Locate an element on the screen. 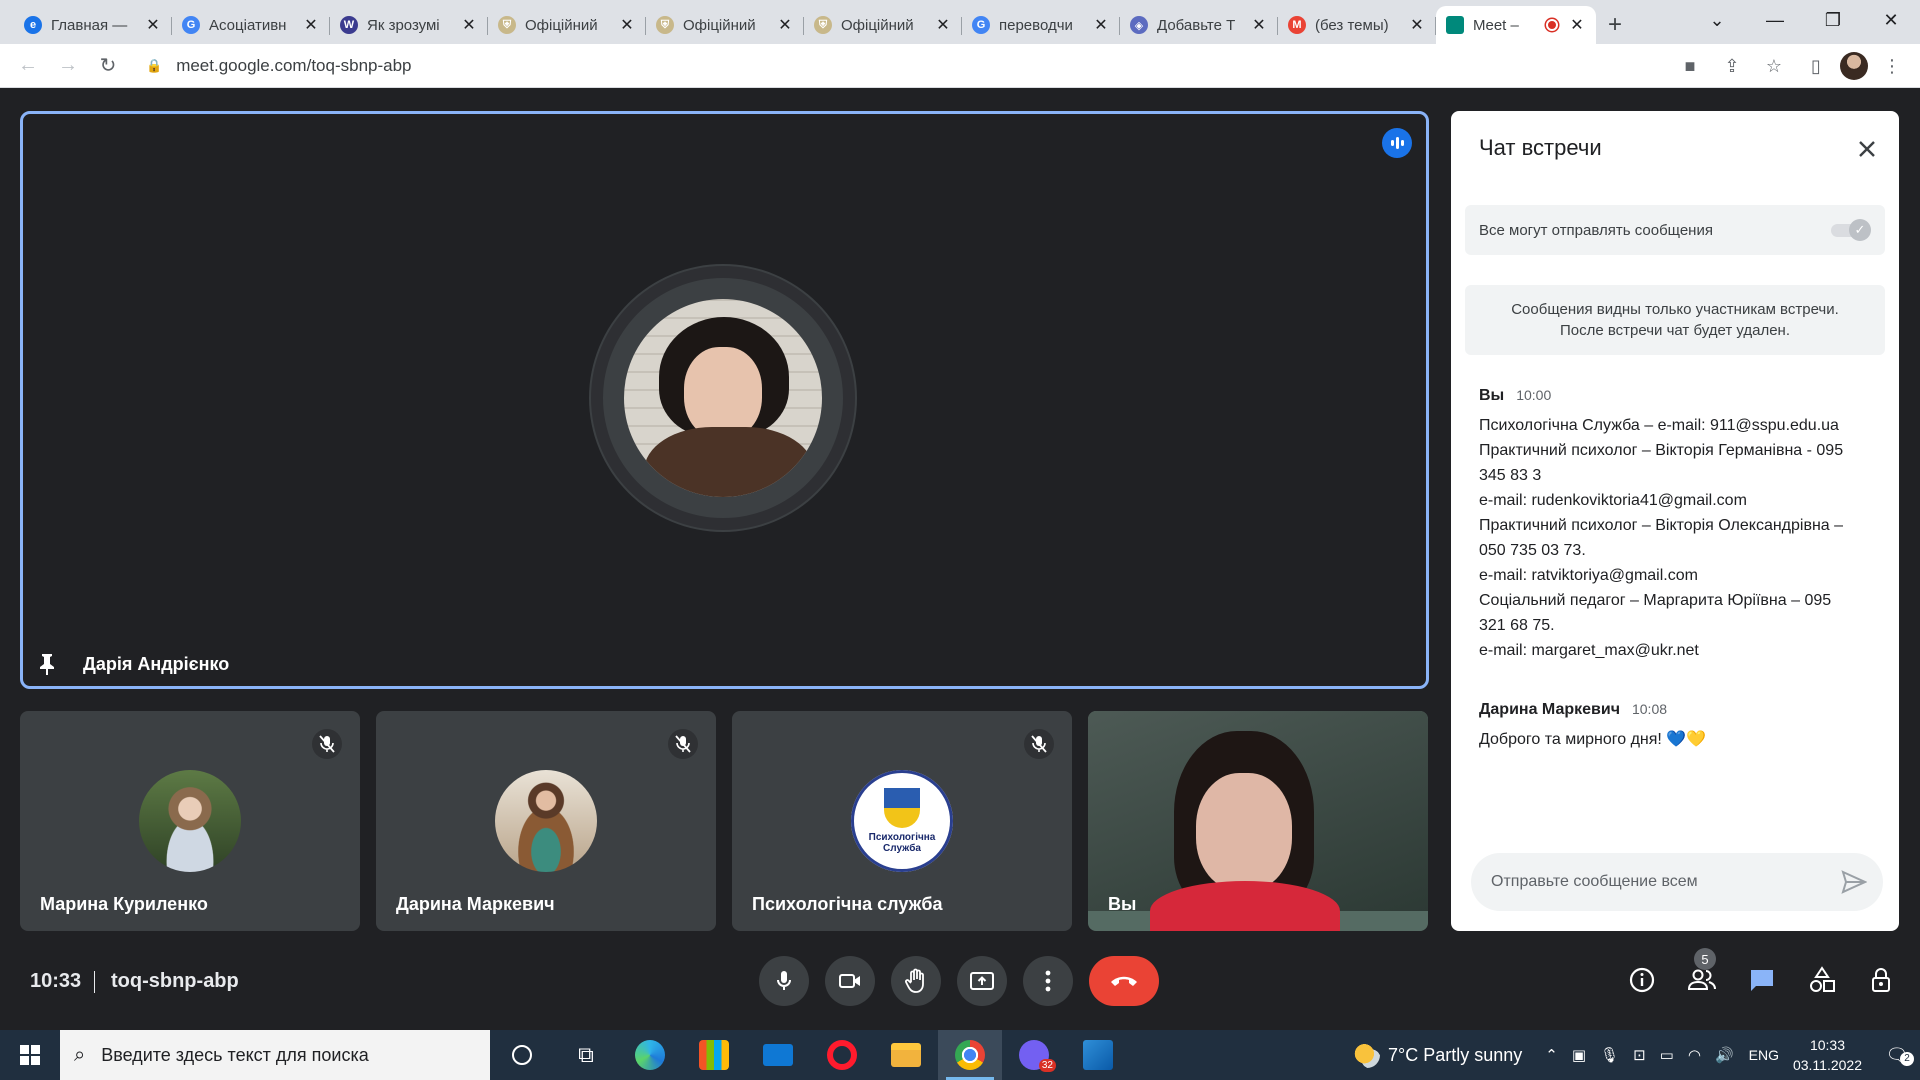 The height and width of the screenshot is (1080, 1920). shield-icon: ◈ is located at coordinates (1139, 25).